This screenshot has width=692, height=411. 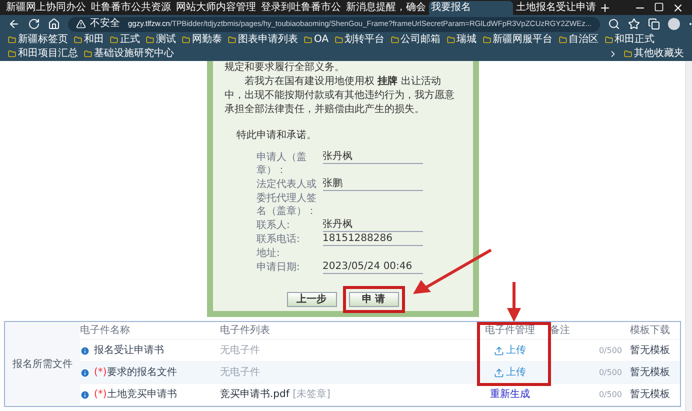 What do you see at coordinates (560, 331) in the screenshot?
I see `column-header: 备注` at bounding box center [560, 331].